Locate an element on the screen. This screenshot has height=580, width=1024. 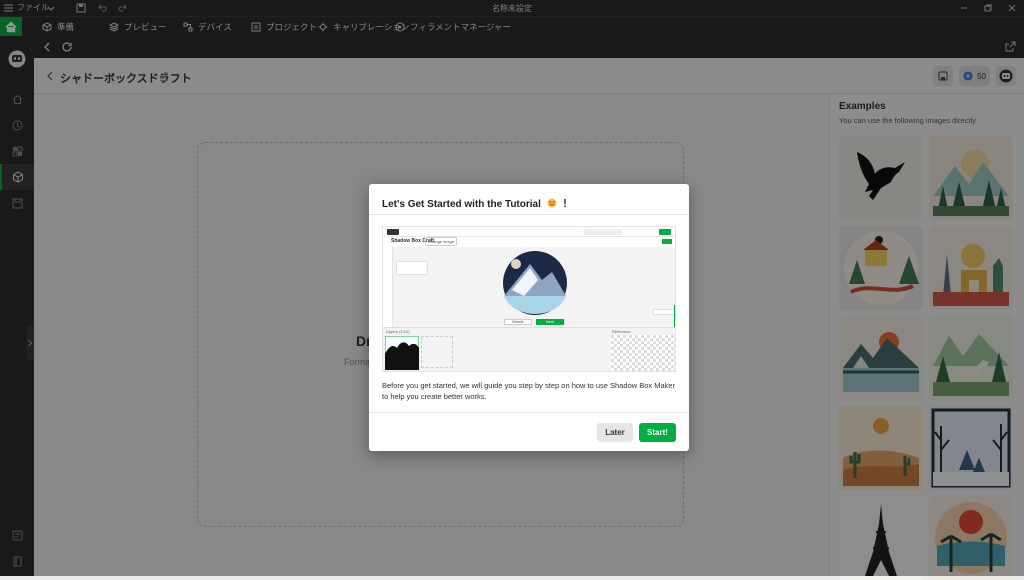
dialog-title: Let's Get Started with the Tutorial ！ is located at coordinates (477, 202).